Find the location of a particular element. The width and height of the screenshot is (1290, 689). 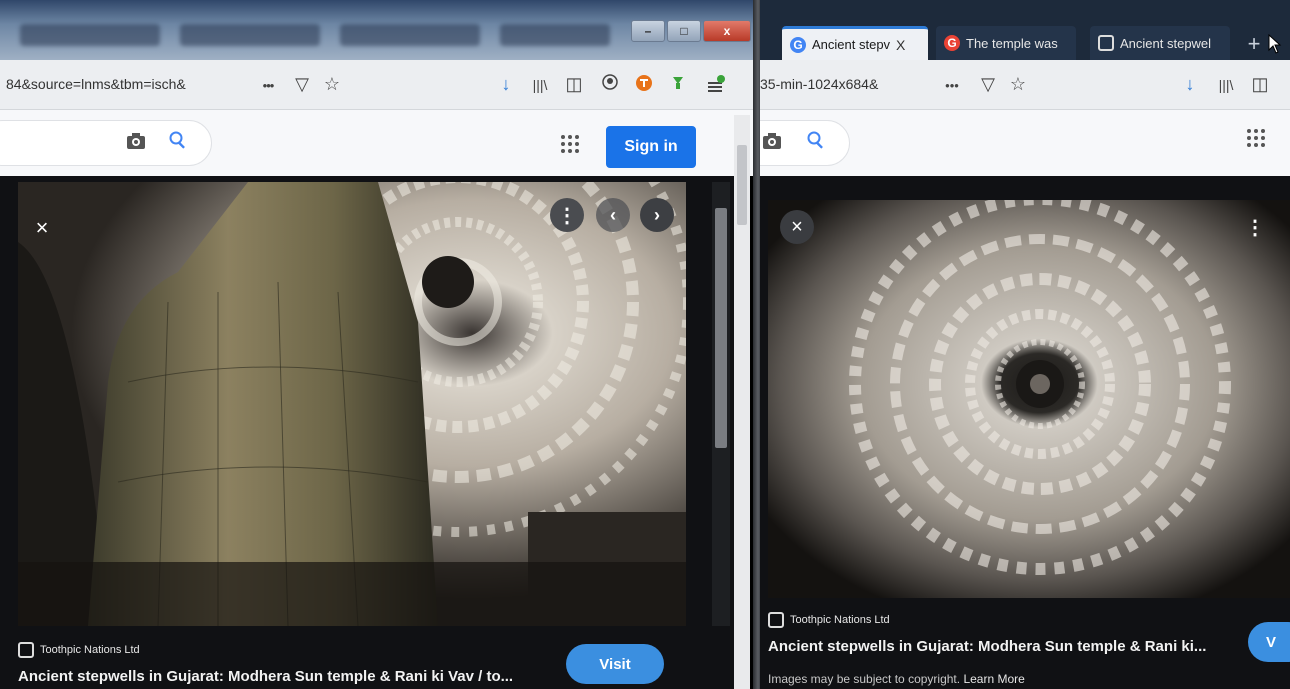

left-title-bar: – □ x is located at coordinates (378, 30).